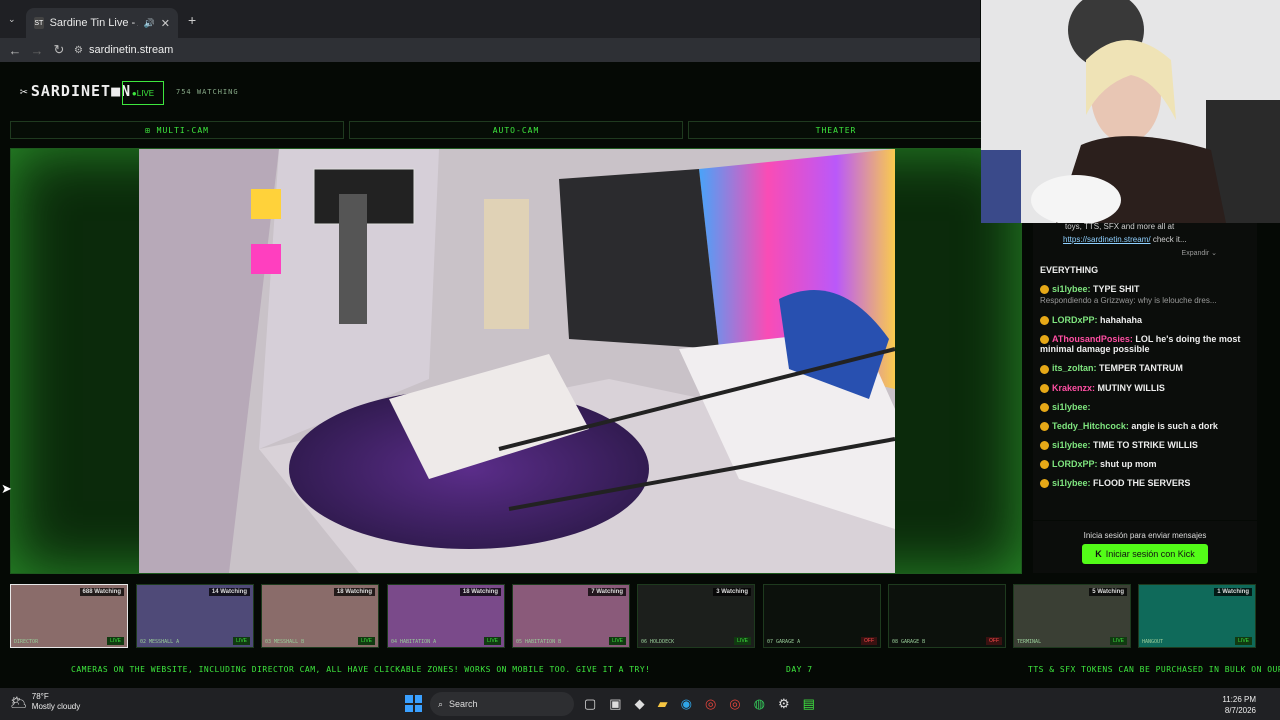  What do you see at coordinates (1148, 426) in the screenshot?
I see `chat-message: Teddy_Hitchcock: angie is such a dork` at bounding box center [1148, 426].